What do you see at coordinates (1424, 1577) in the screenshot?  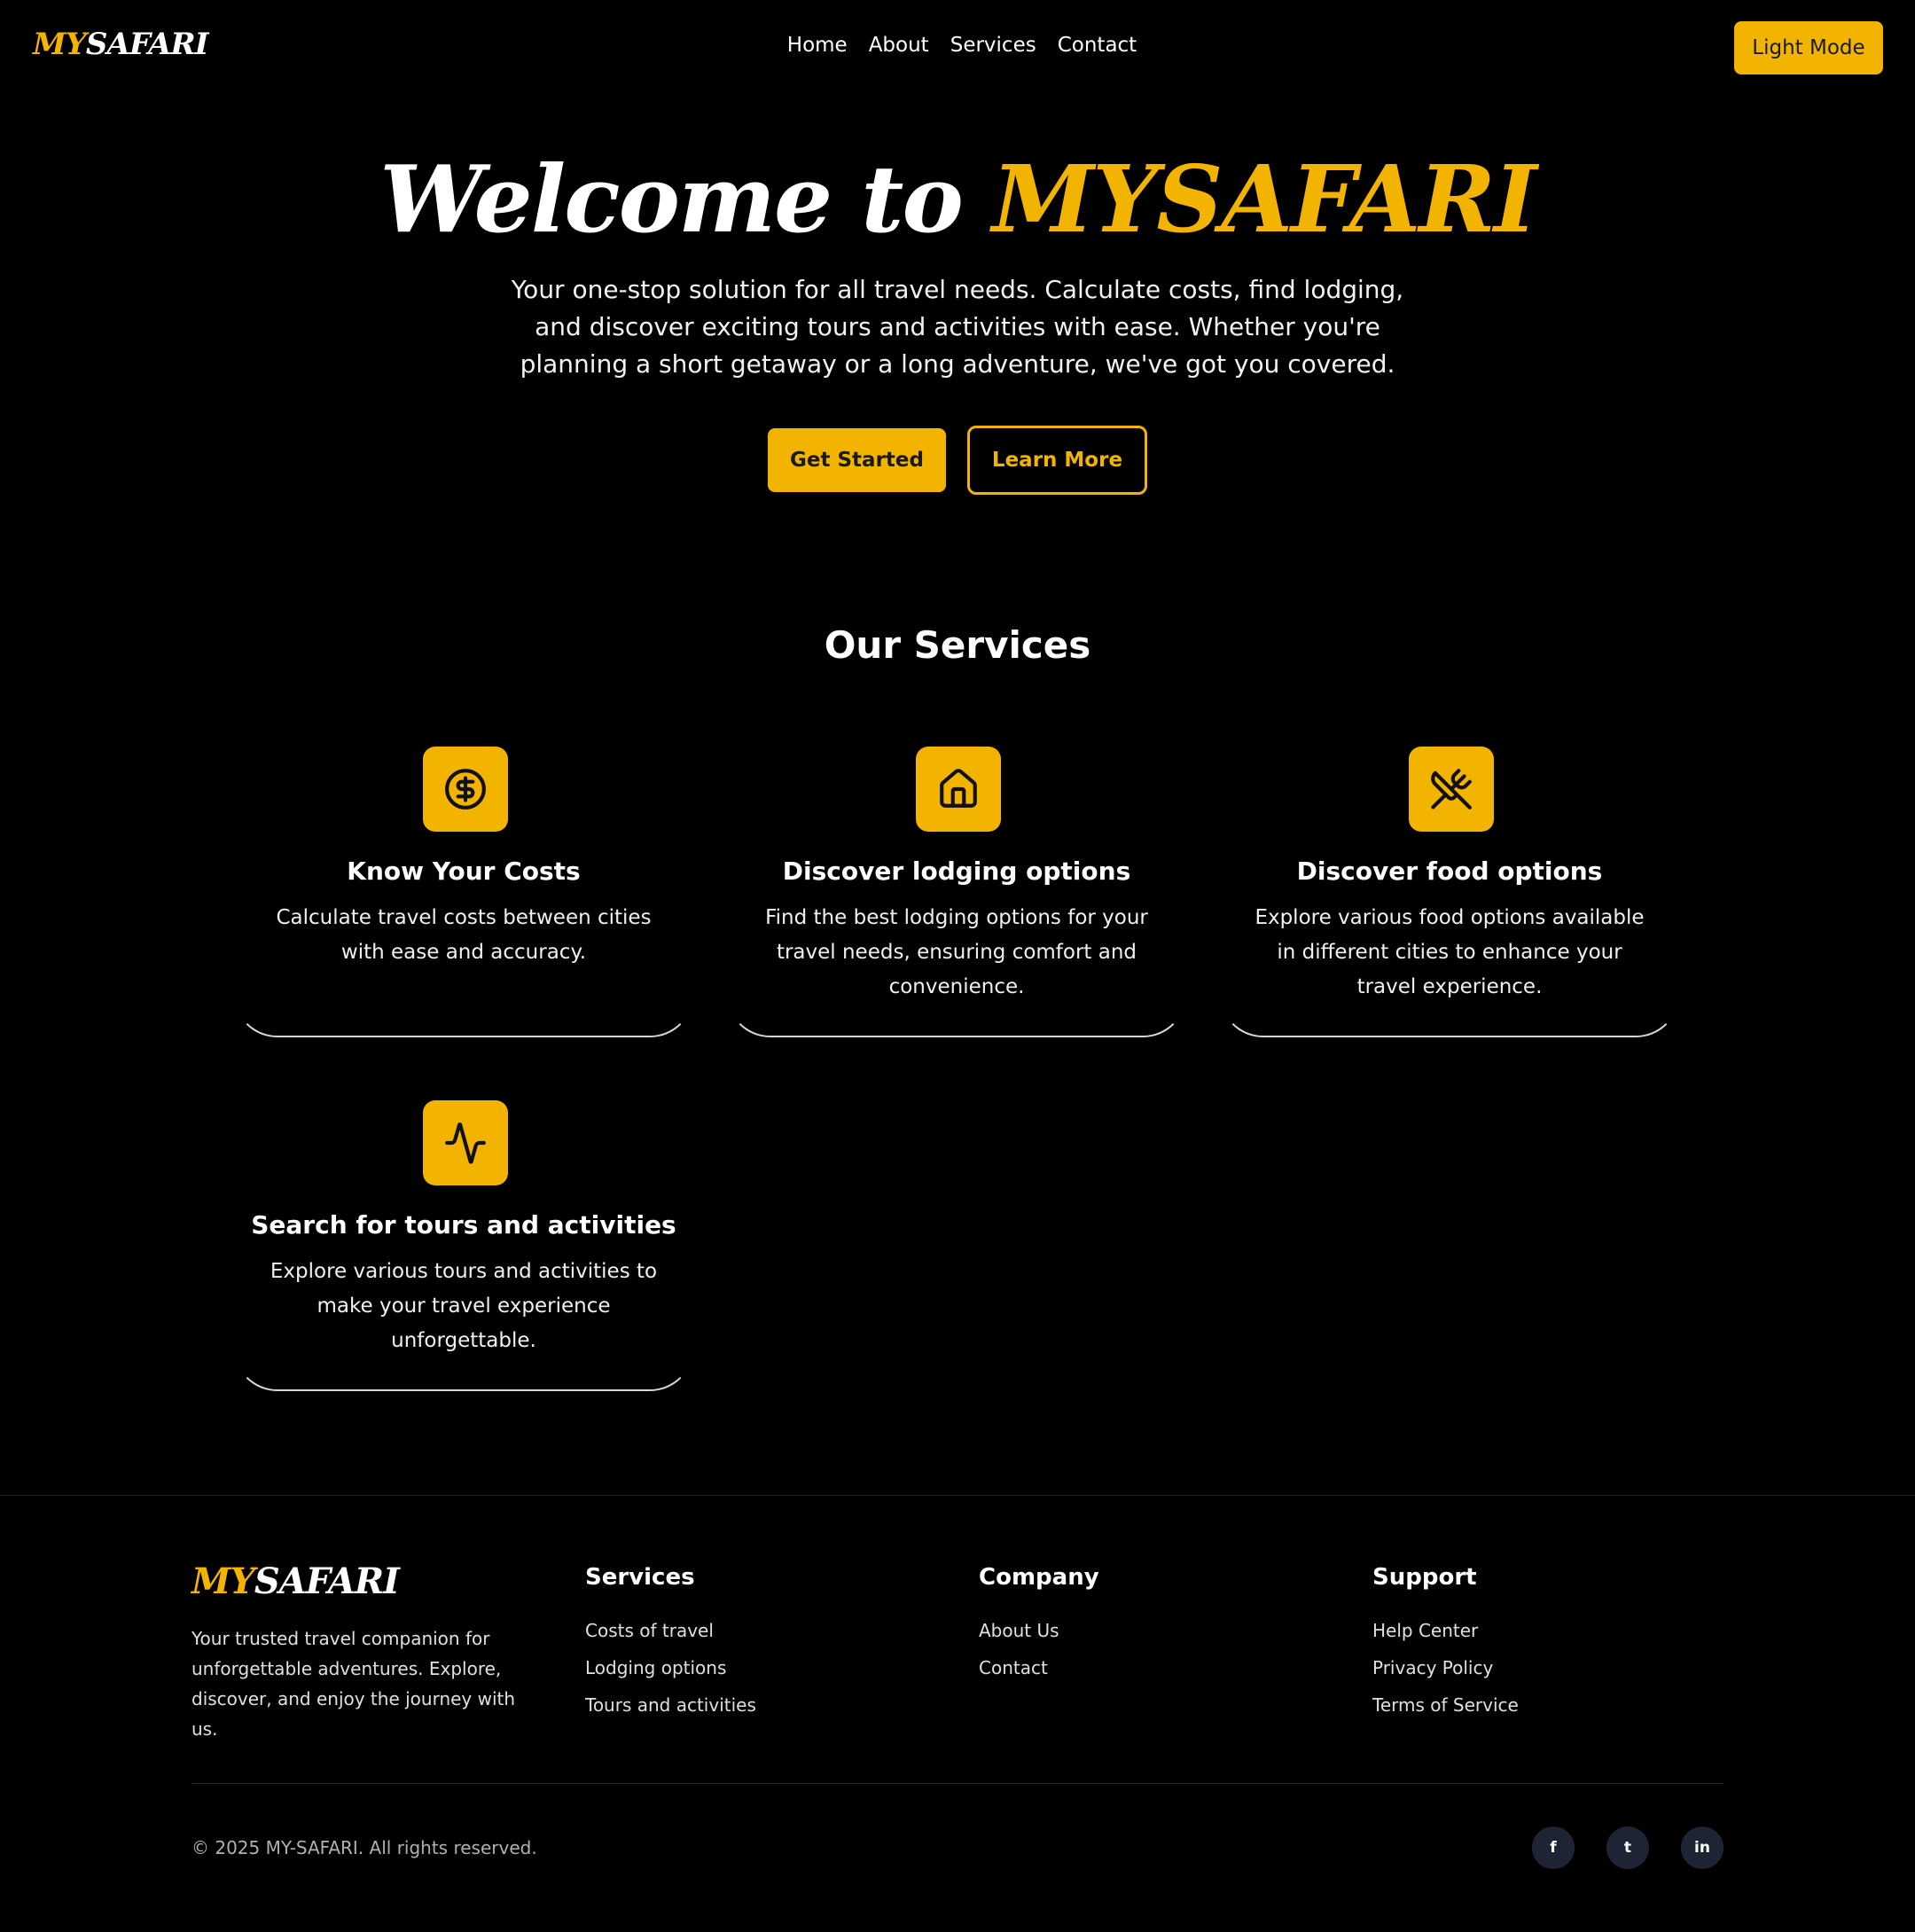 I see `footer-column-title: Support` at bounding box center [1424, 1577].